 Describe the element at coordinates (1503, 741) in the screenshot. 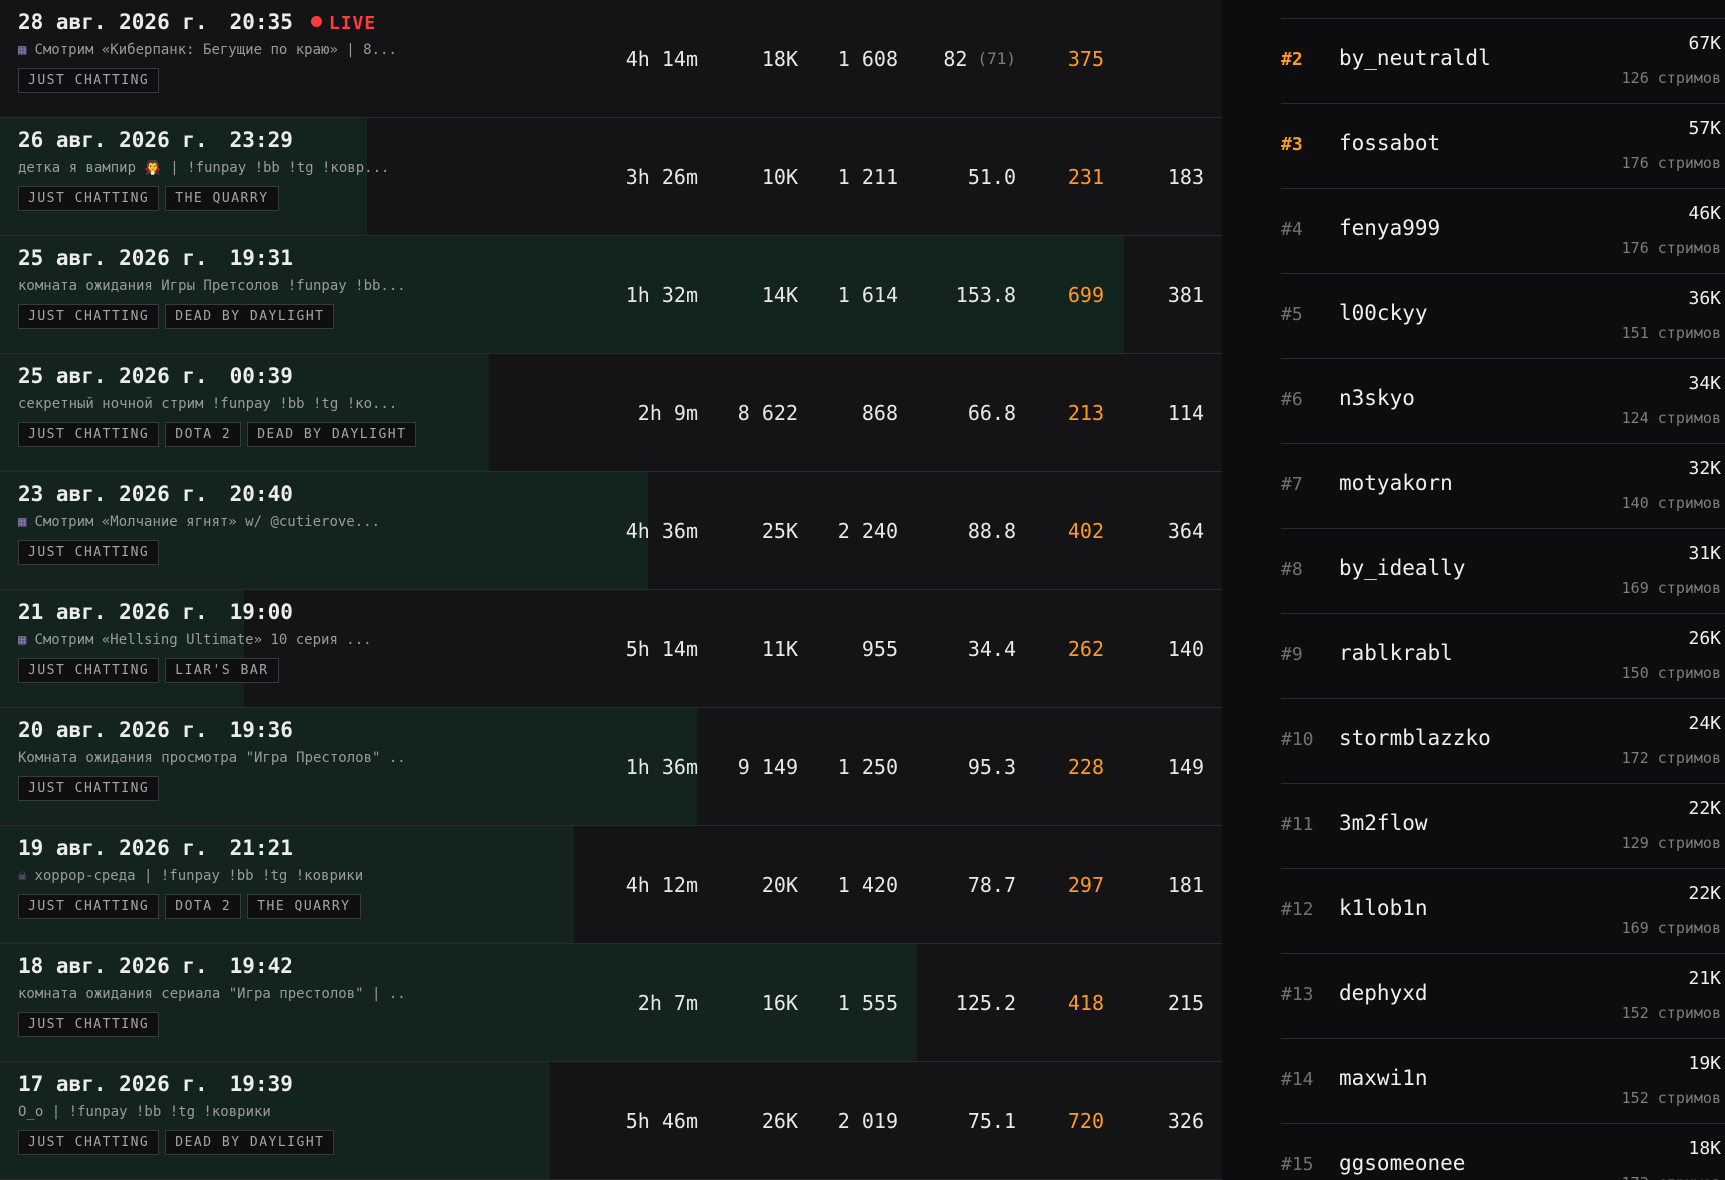

I see `leaderboard-row: #10 stormblazzko 24K 172 стримов` at that location.